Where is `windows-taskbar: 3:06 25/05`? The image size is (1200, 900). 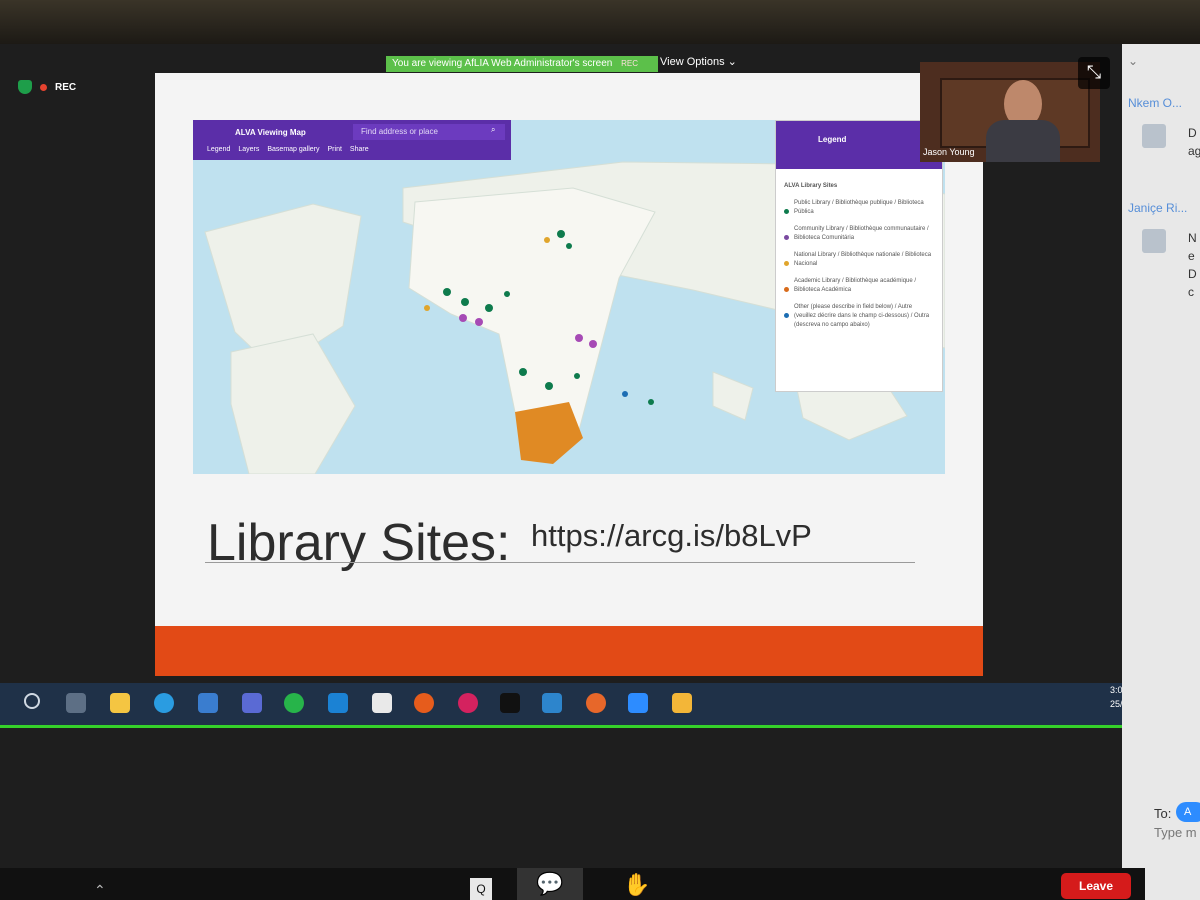 windows-taskbar: 3:06 25/05 is located at coordinates (572, 705).